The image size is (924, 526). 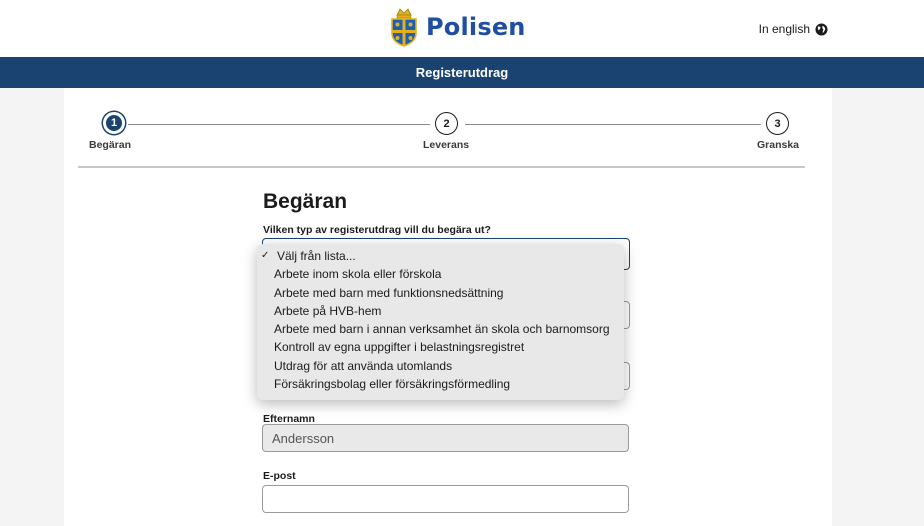 I want to click on dropdown-option: Arbete med barn med funktionsnedsättning, so click(x=440, y=293).